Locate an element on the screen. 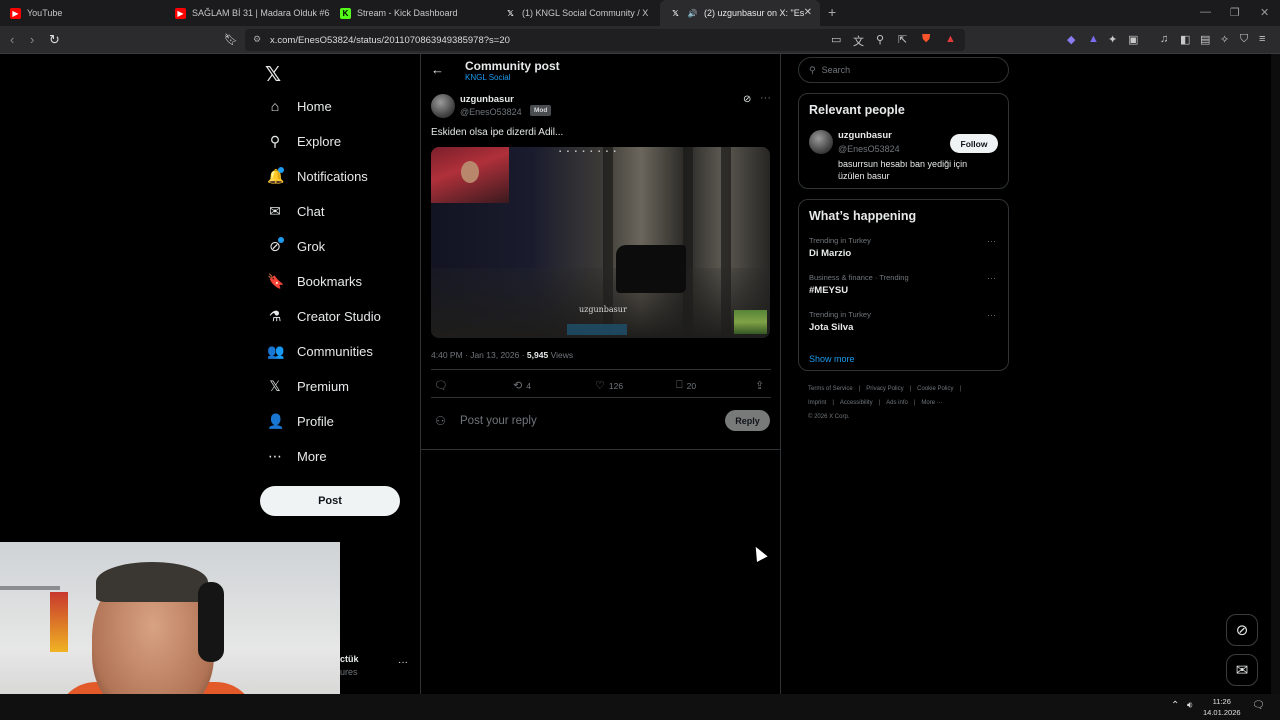  footer-link: Imprint is located at coordinates (817, 403).